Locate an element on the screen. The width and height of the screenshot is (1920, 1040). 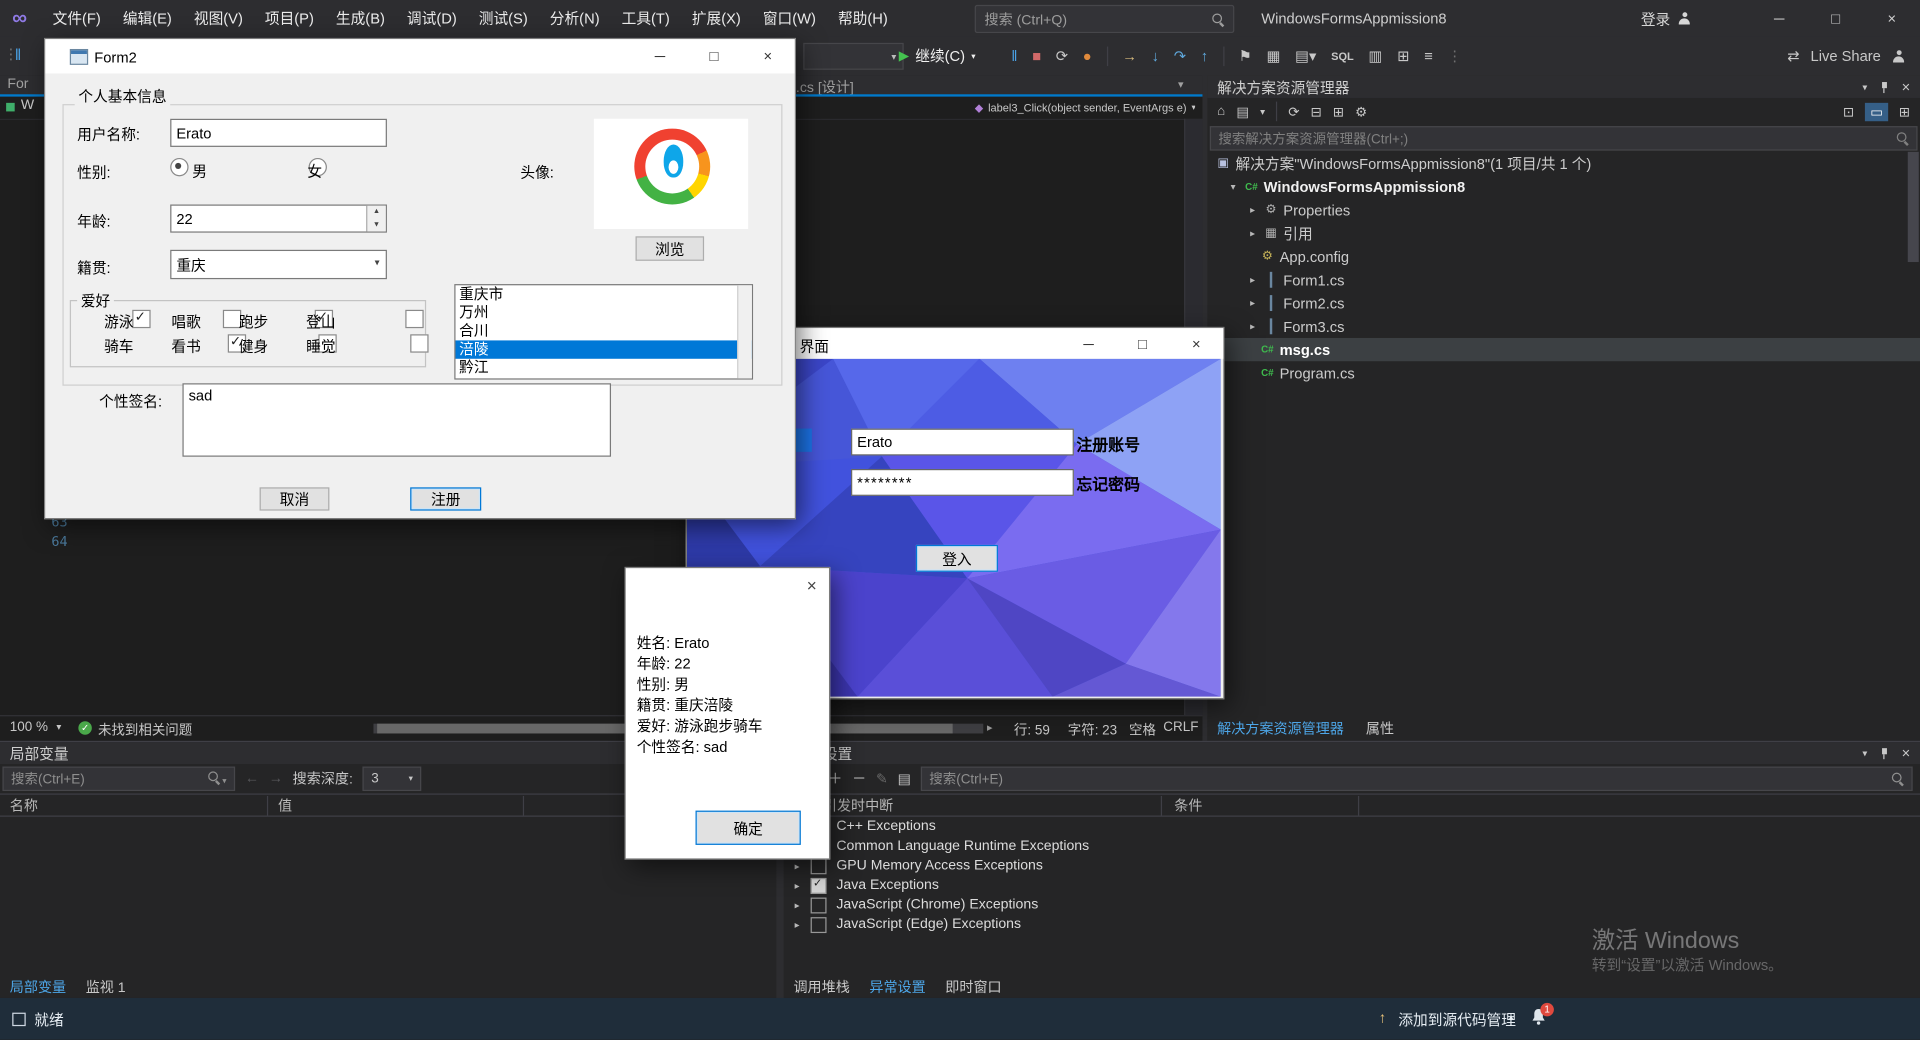
hobby-label: 骑车 is located at coordinates (118, 346).